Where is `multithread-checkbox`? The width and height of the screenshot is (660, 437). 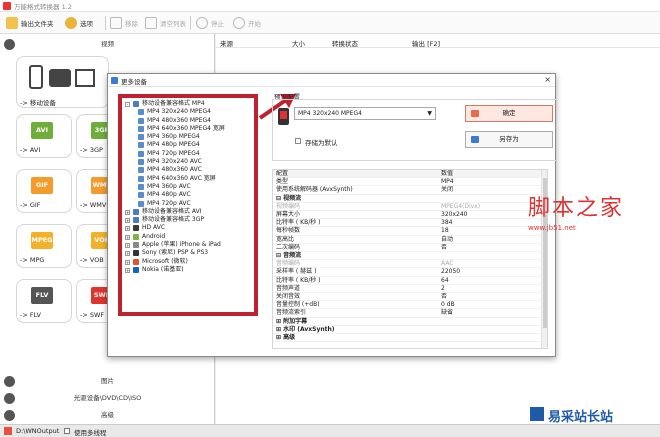 multithread-checkbox is located at coordinates (67, 431).